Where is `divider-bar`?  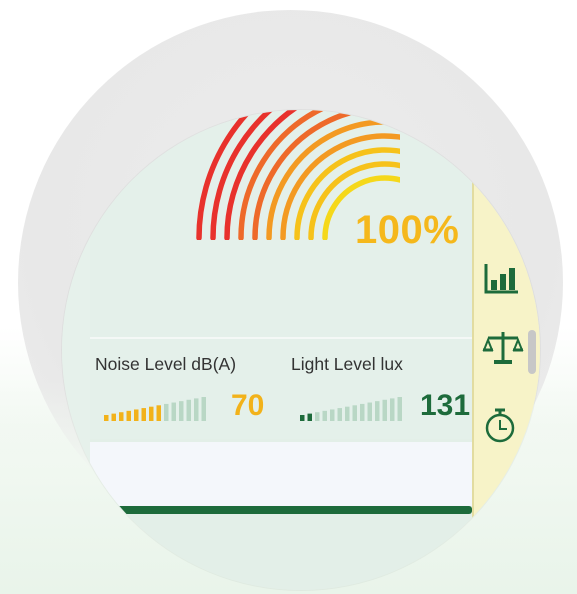
divider-bar is located at coordinates (281, 510).